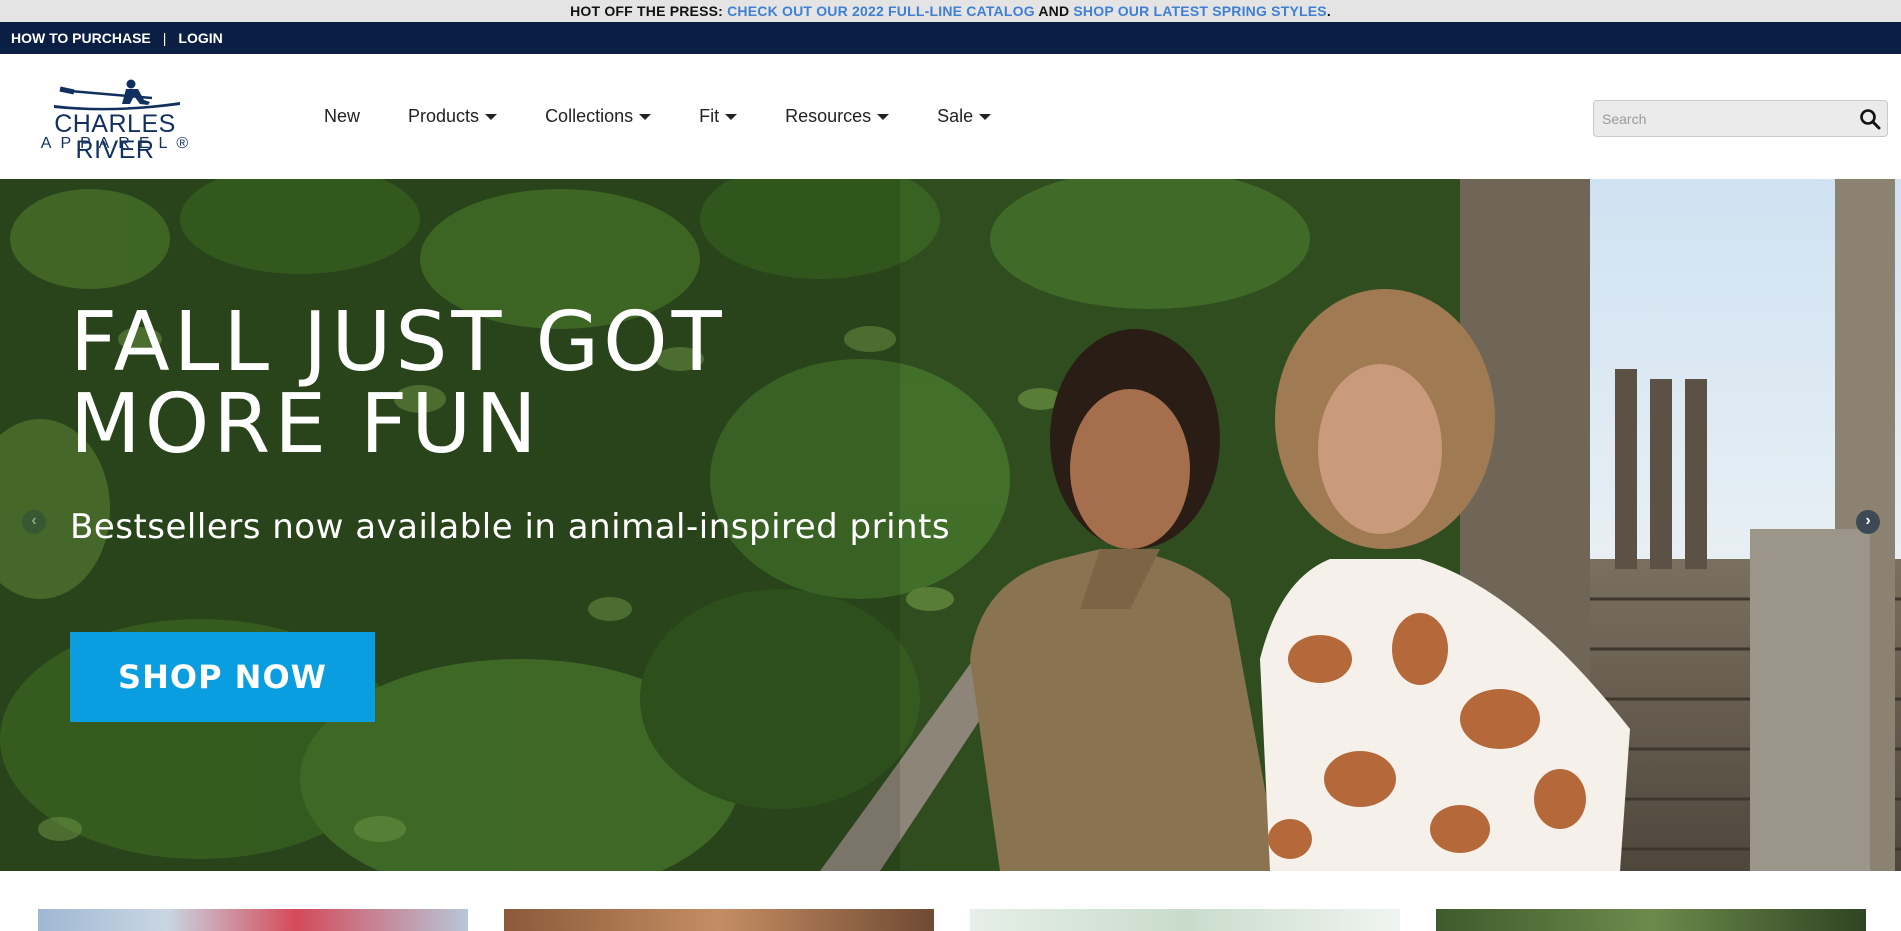 This screenshot has height=931, width=1901. I want to click on nav-item-label: Resources, so click(828, 116).